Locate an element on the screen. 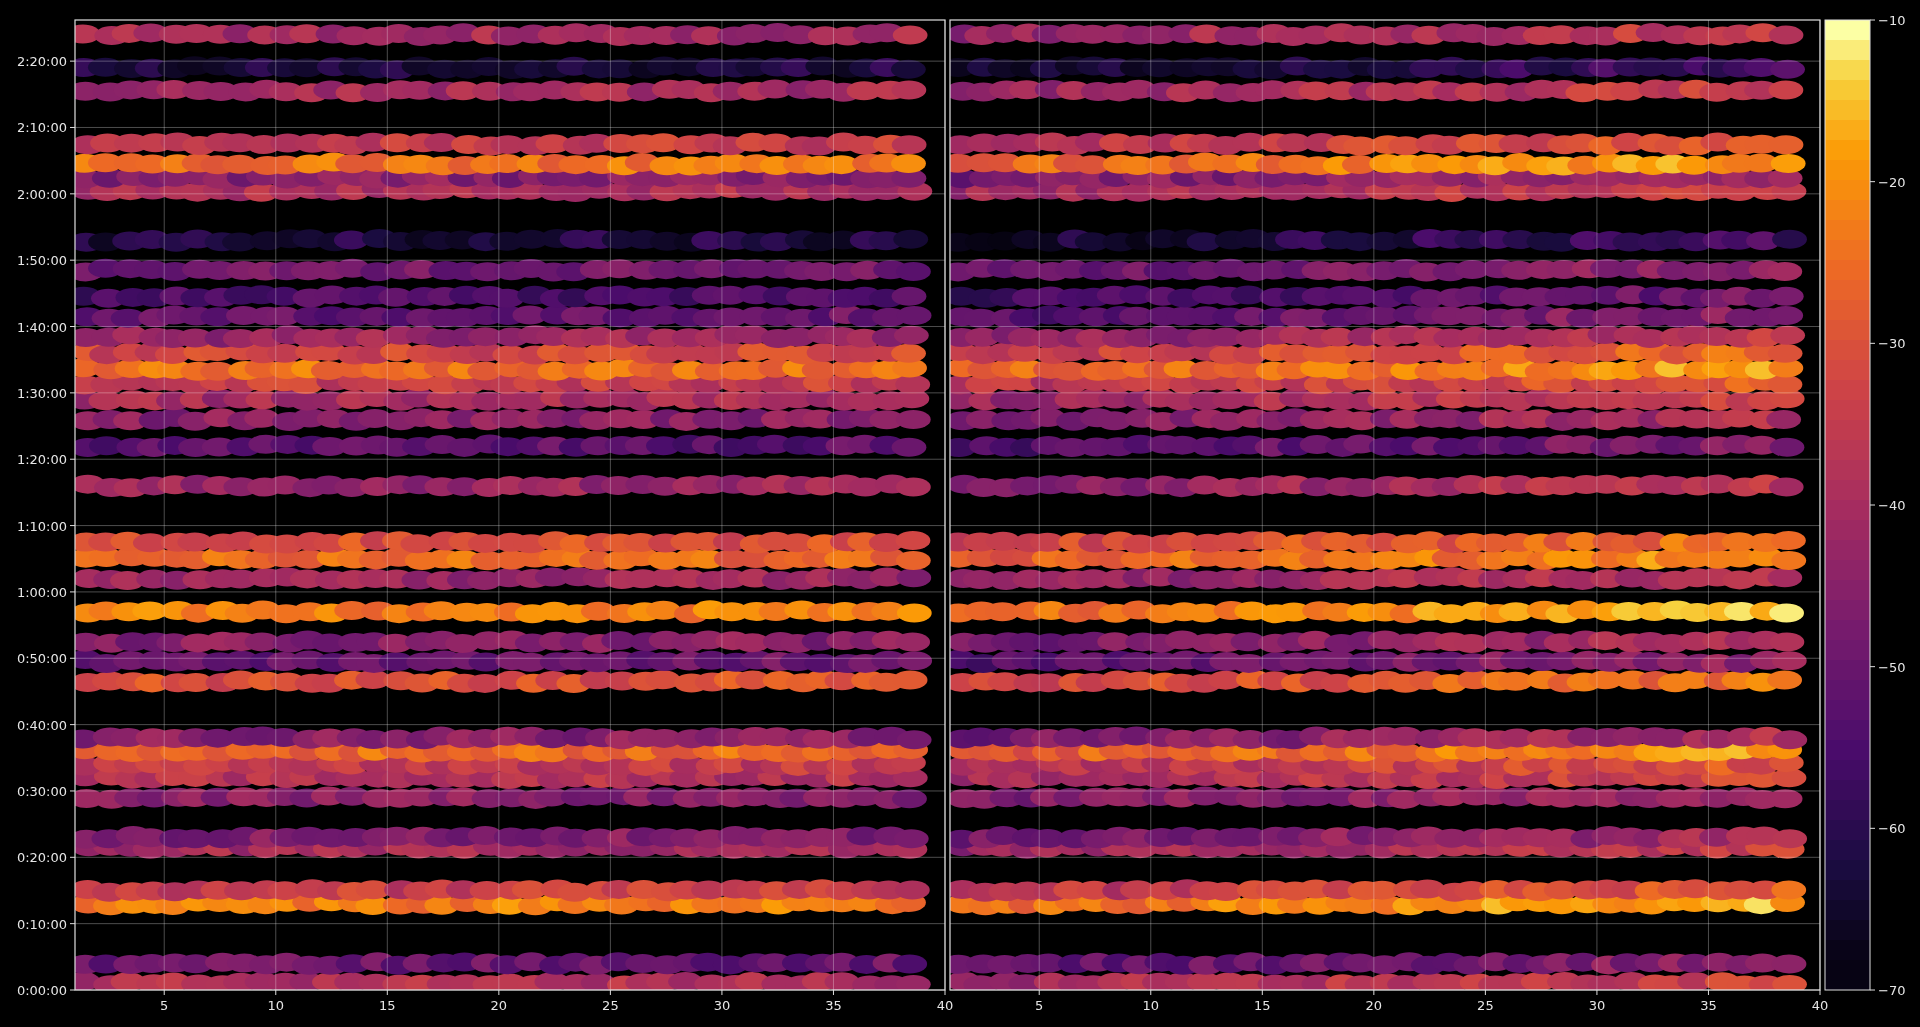  y-tick-label: 1:20:00 is located at coordinates (41, 460).